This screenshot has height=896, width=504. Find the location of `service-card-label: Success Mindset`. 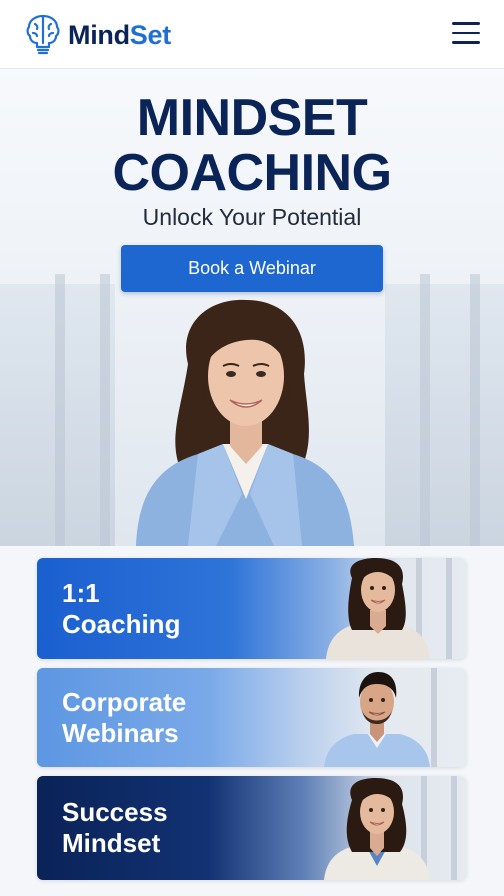

service-card-label: Success Mindset is located at coordinates (115, 828).